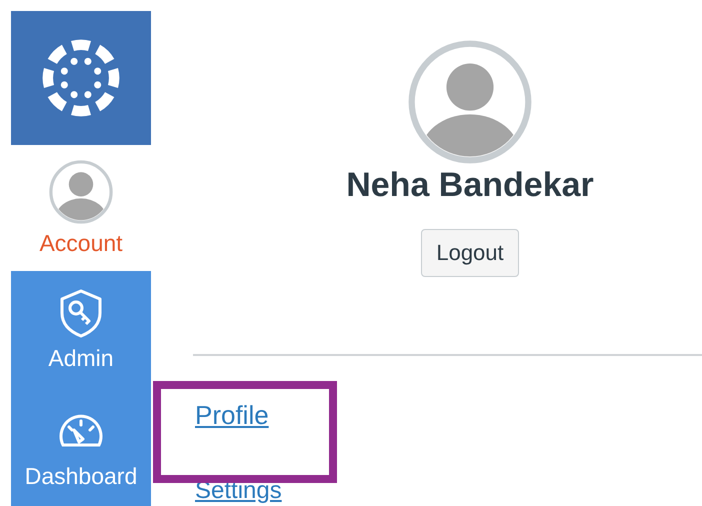 This screenshot has width=702, height=506. I want to click on nav-link: Profile, so click(232, 415).